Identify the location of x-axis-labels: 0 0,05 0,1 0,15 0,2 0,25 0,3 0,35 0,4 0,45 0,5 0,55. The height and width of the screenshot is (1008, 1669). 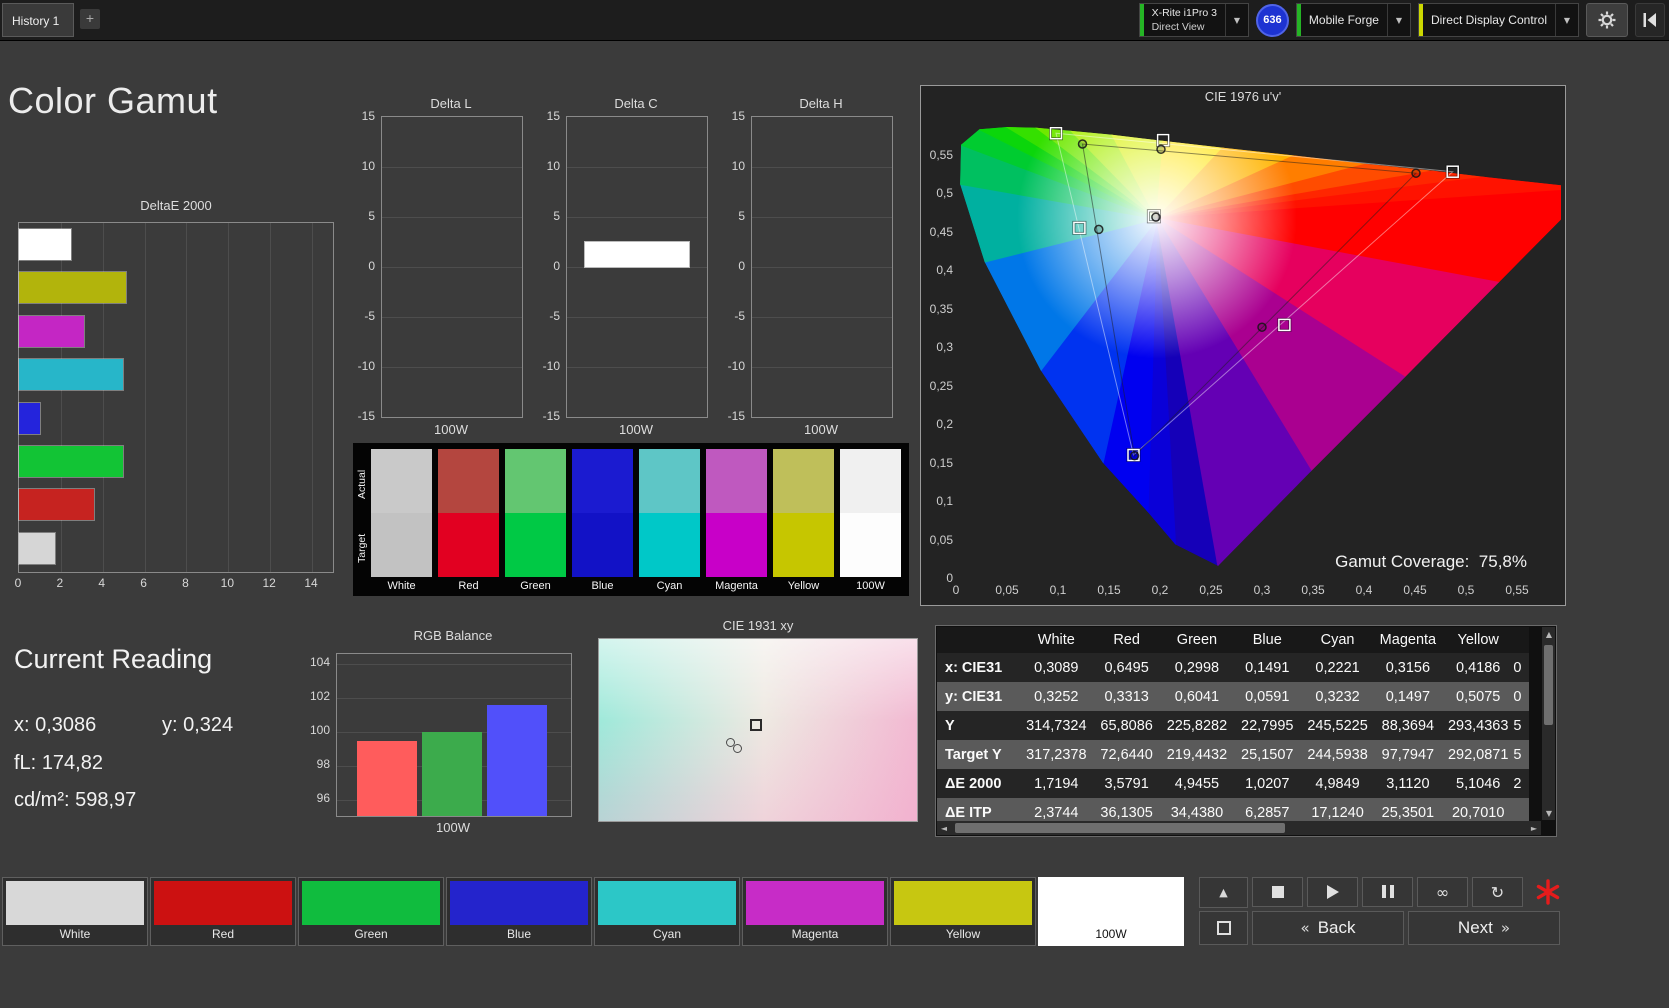
(1256, 591).